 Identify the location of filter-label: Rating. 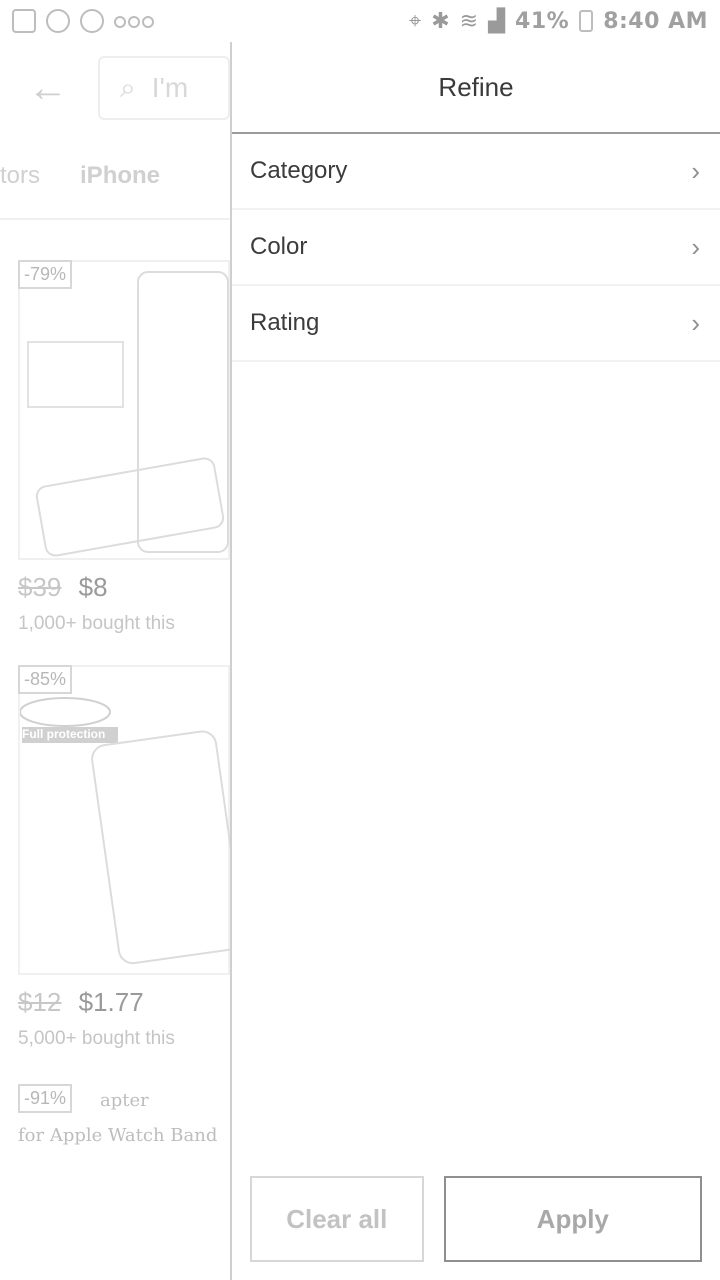
(285, 322).